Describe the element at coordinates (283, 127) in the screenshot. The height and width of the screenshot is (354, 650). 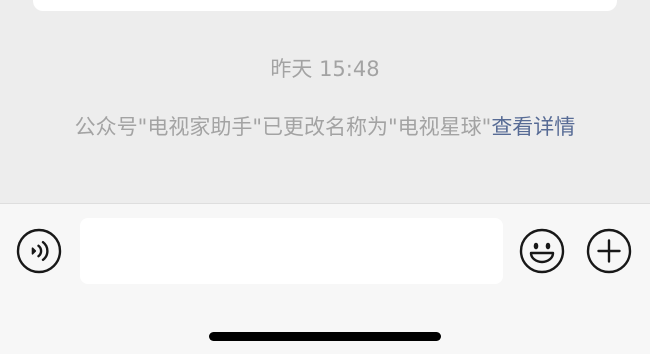
I see `system-notice-text: 公众号"电视家助手"已更改名称为"电视星球"` at that location.